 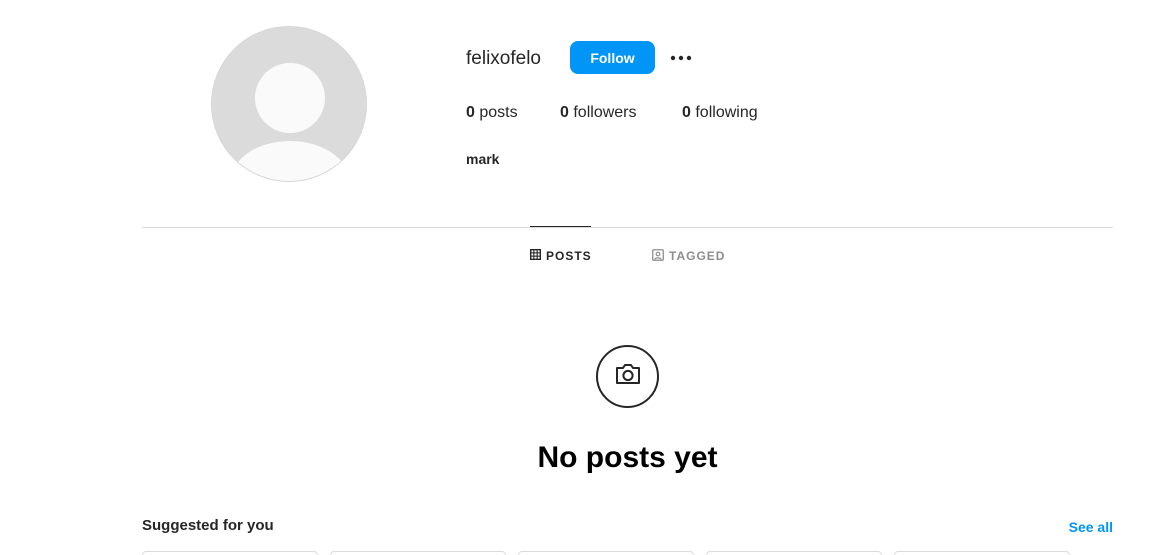 What do you see at coordinates (627, 227) in the screenshot?
I see `tabs-divider` at bounding box center [627, 227].